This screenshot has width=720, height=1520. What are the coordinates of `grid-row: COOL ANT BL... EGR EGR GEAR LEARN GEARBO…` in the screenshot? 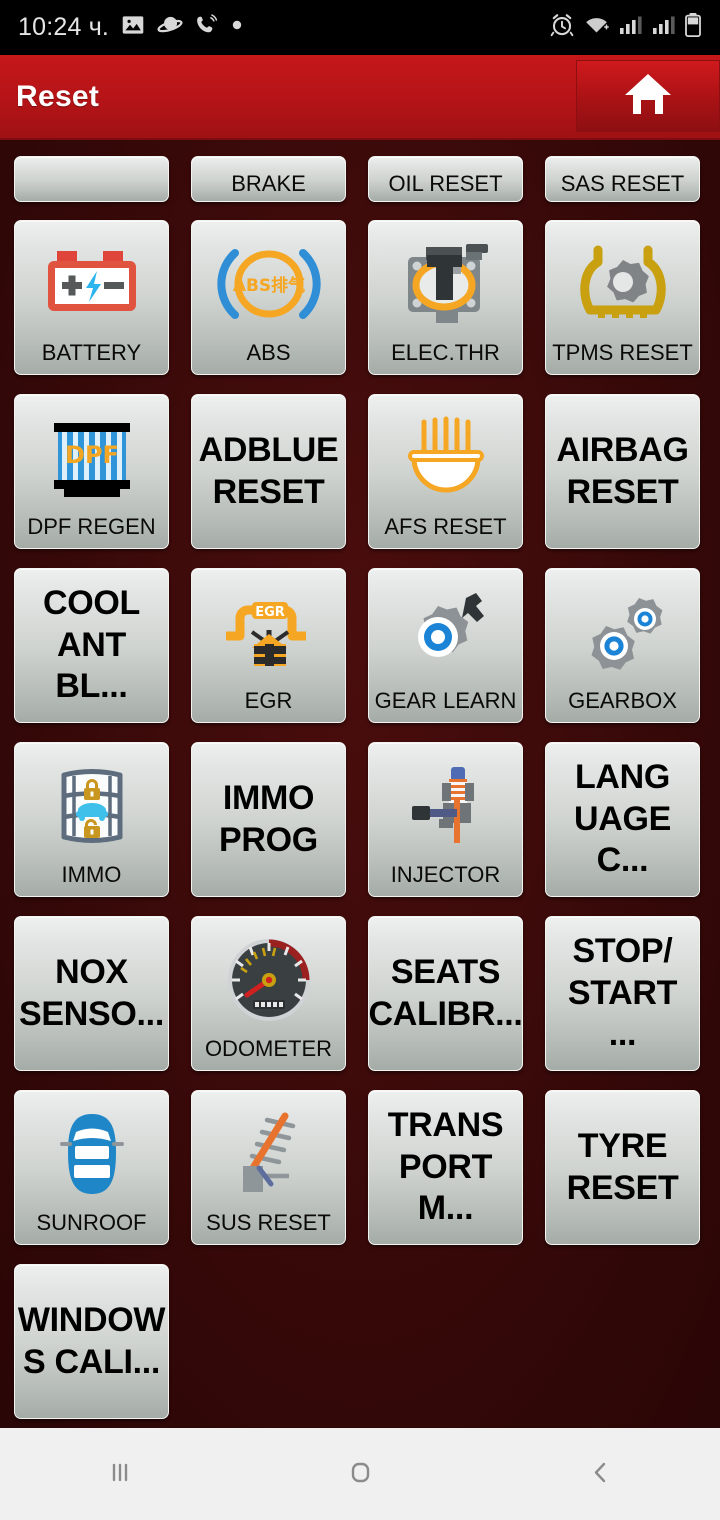 It's located at (360, 645).